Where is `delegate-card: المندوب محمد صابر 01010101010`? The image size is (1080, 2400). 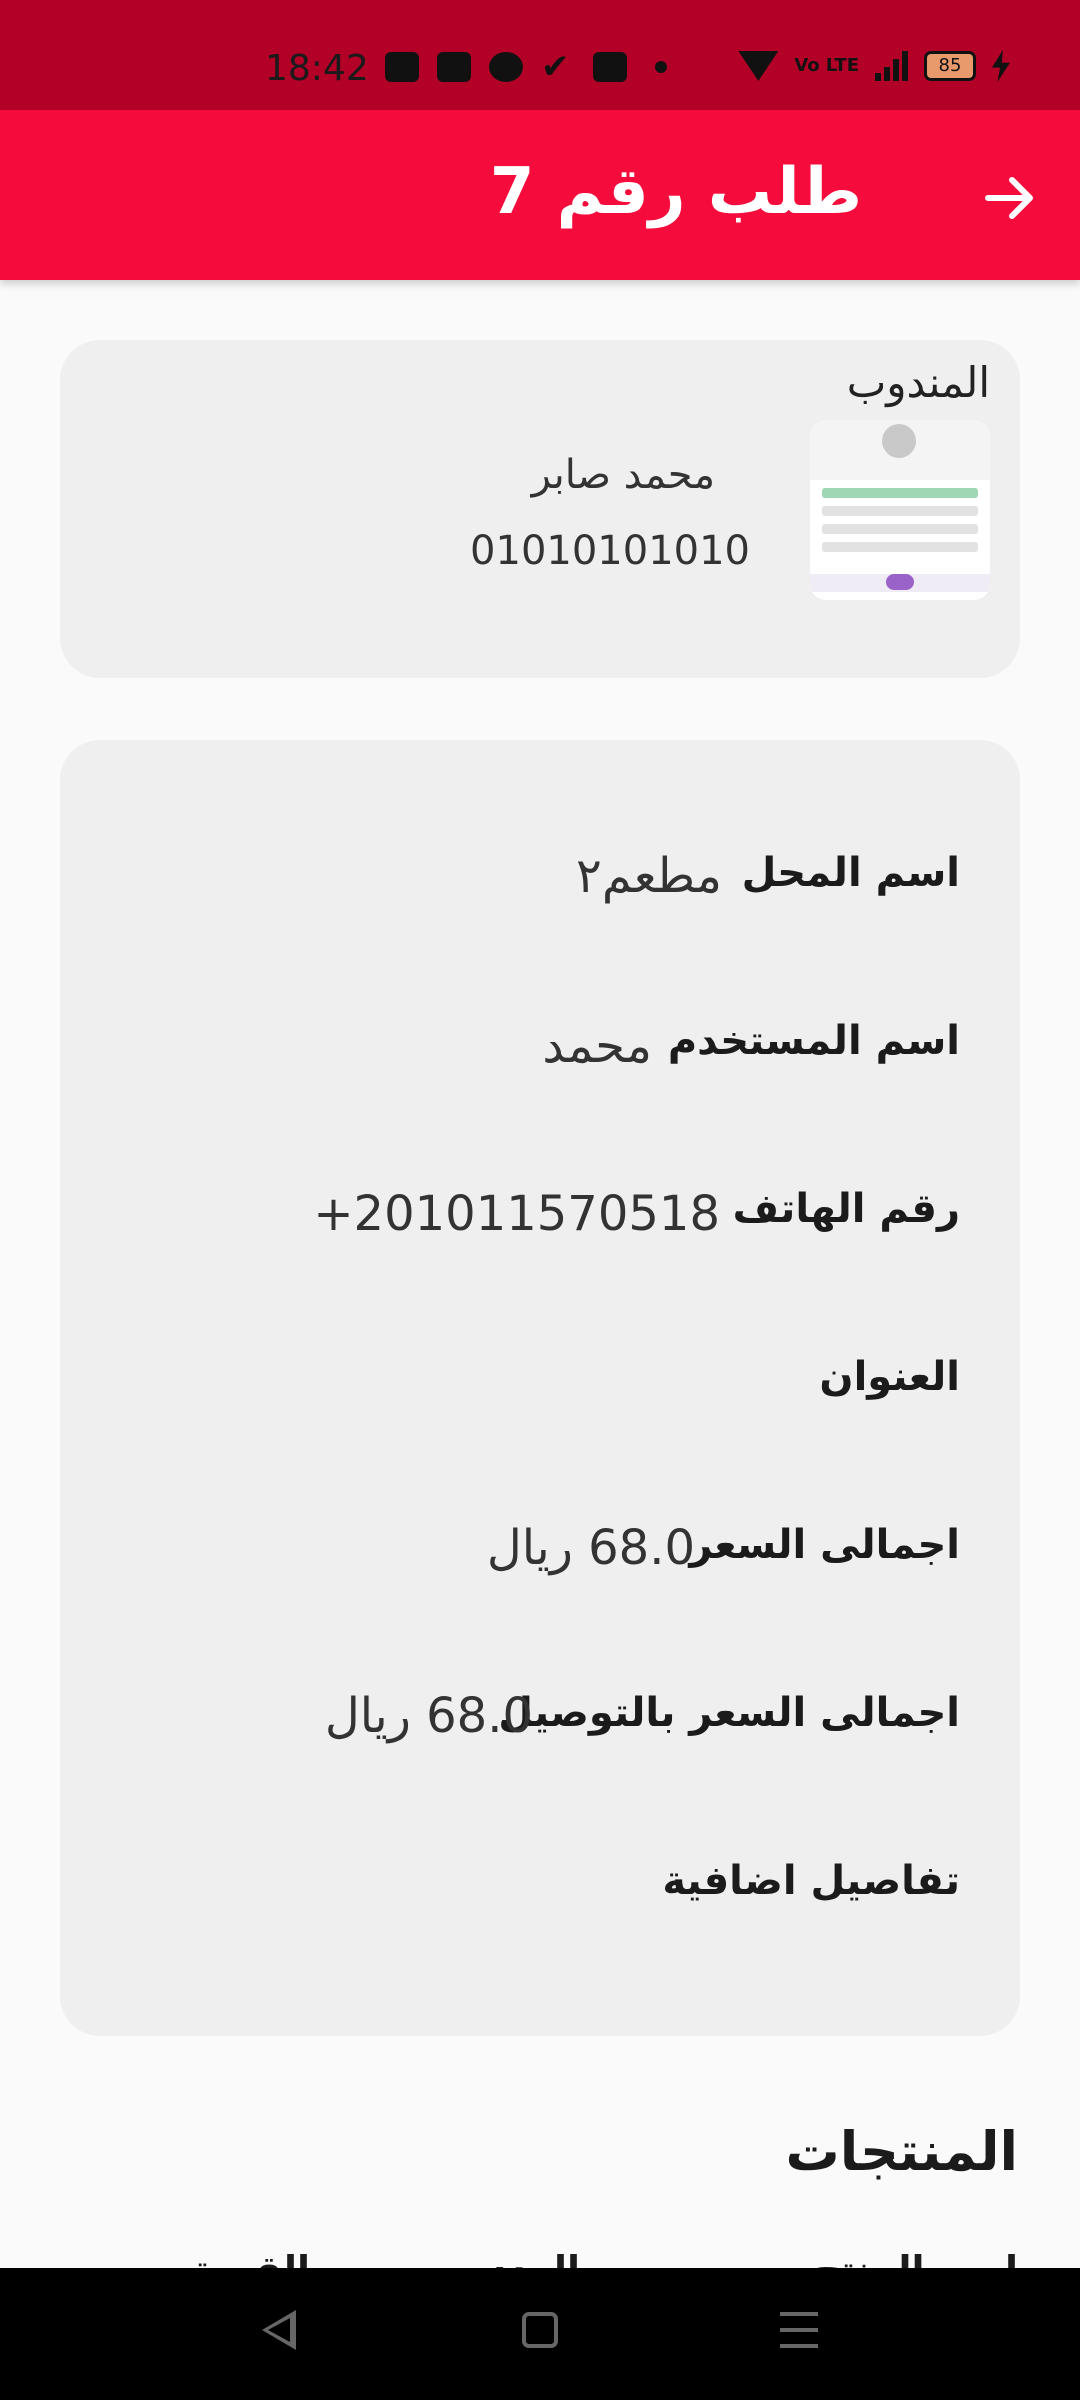
delegate-card: المندوب محمد صابر 01010101010 is located at coordinates (540, 509).